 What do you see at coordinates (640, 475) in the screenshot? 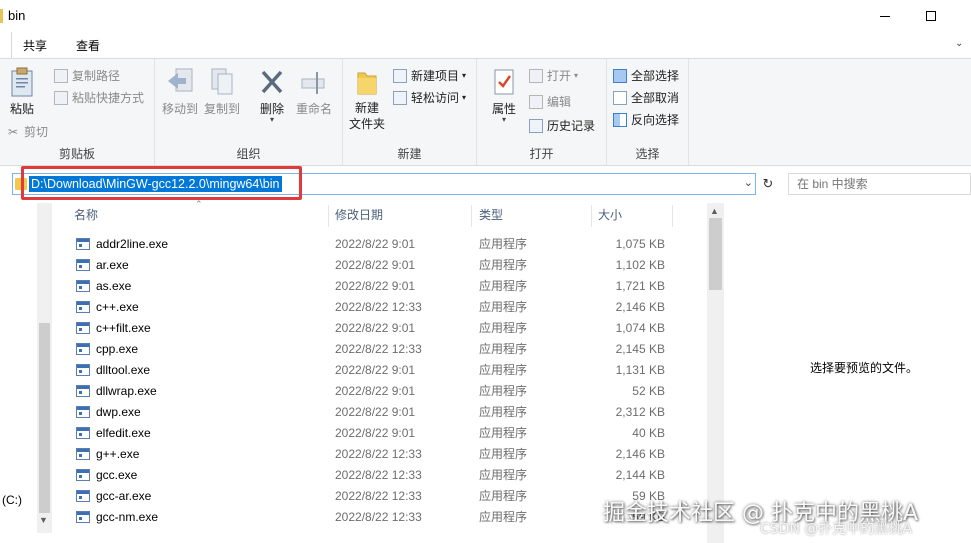
I see `file-size: 2,144 KB` at bounding box center [640, 475].